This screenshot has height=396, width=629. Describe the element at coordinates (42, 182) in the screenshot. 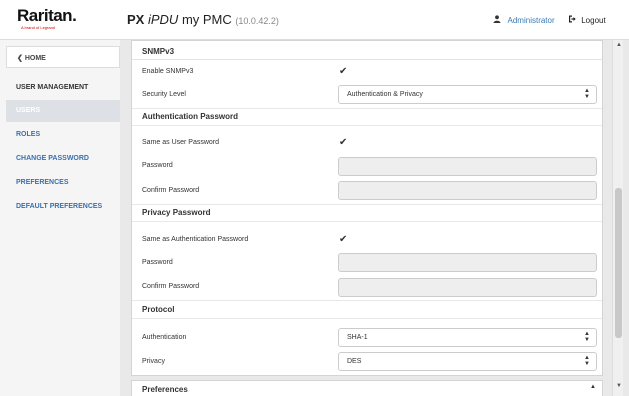

I see `sidebar-item-label: PREFERENCES` at that location.